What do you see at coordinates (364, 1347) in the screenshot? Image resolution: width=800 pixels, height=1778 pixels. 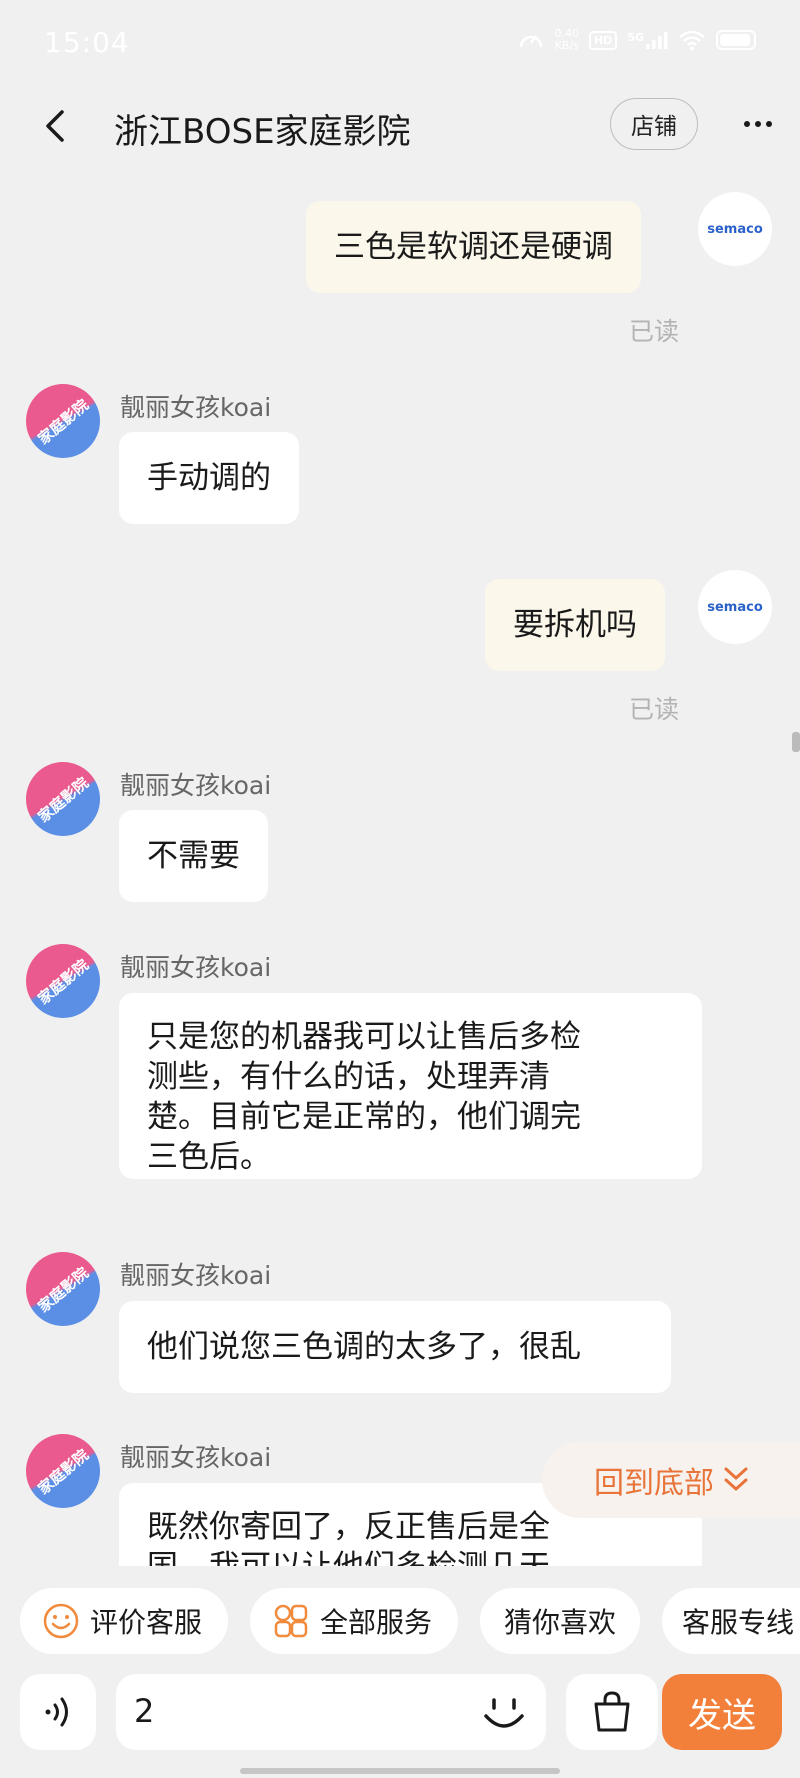 I see `message-text: 他们说您三色调的太多了，很乱` at bounding box center [364, 1347].